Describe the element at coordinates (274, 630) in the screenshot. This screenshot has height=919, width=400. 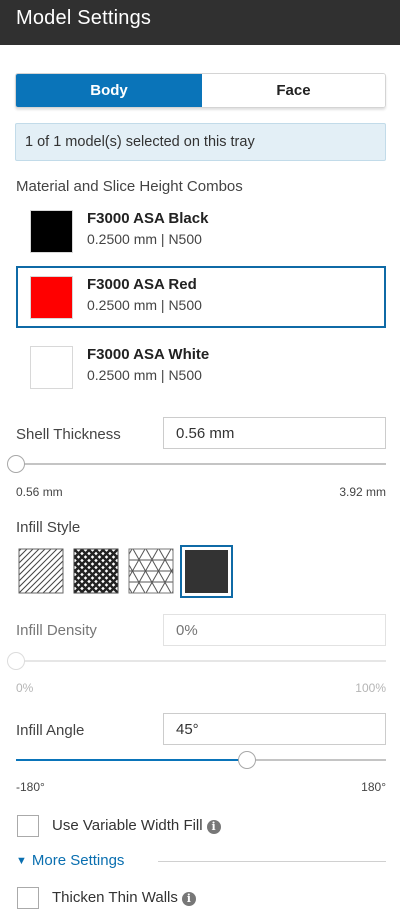
I see `infill-density-input` at that location.